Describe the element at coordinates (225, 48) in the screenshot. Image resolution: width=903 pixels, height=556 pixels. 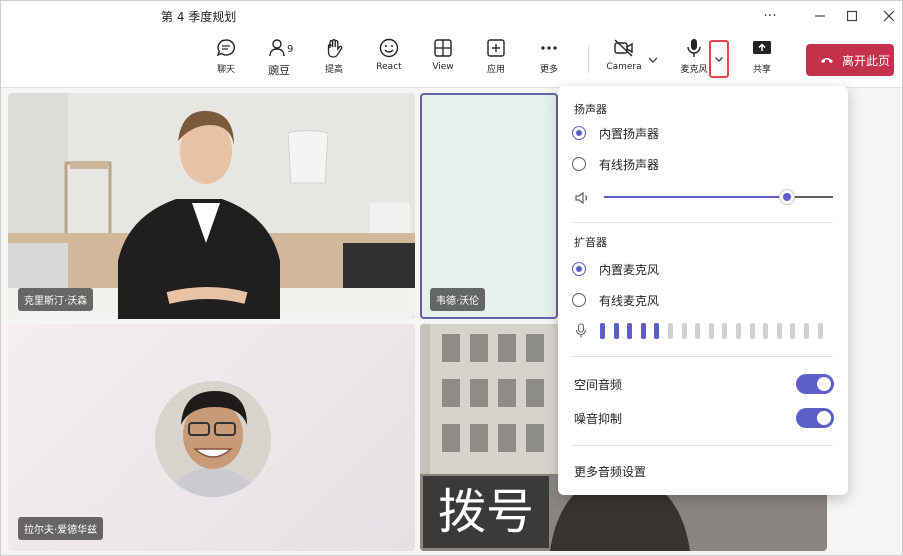
I see `chat-icon` at that location.